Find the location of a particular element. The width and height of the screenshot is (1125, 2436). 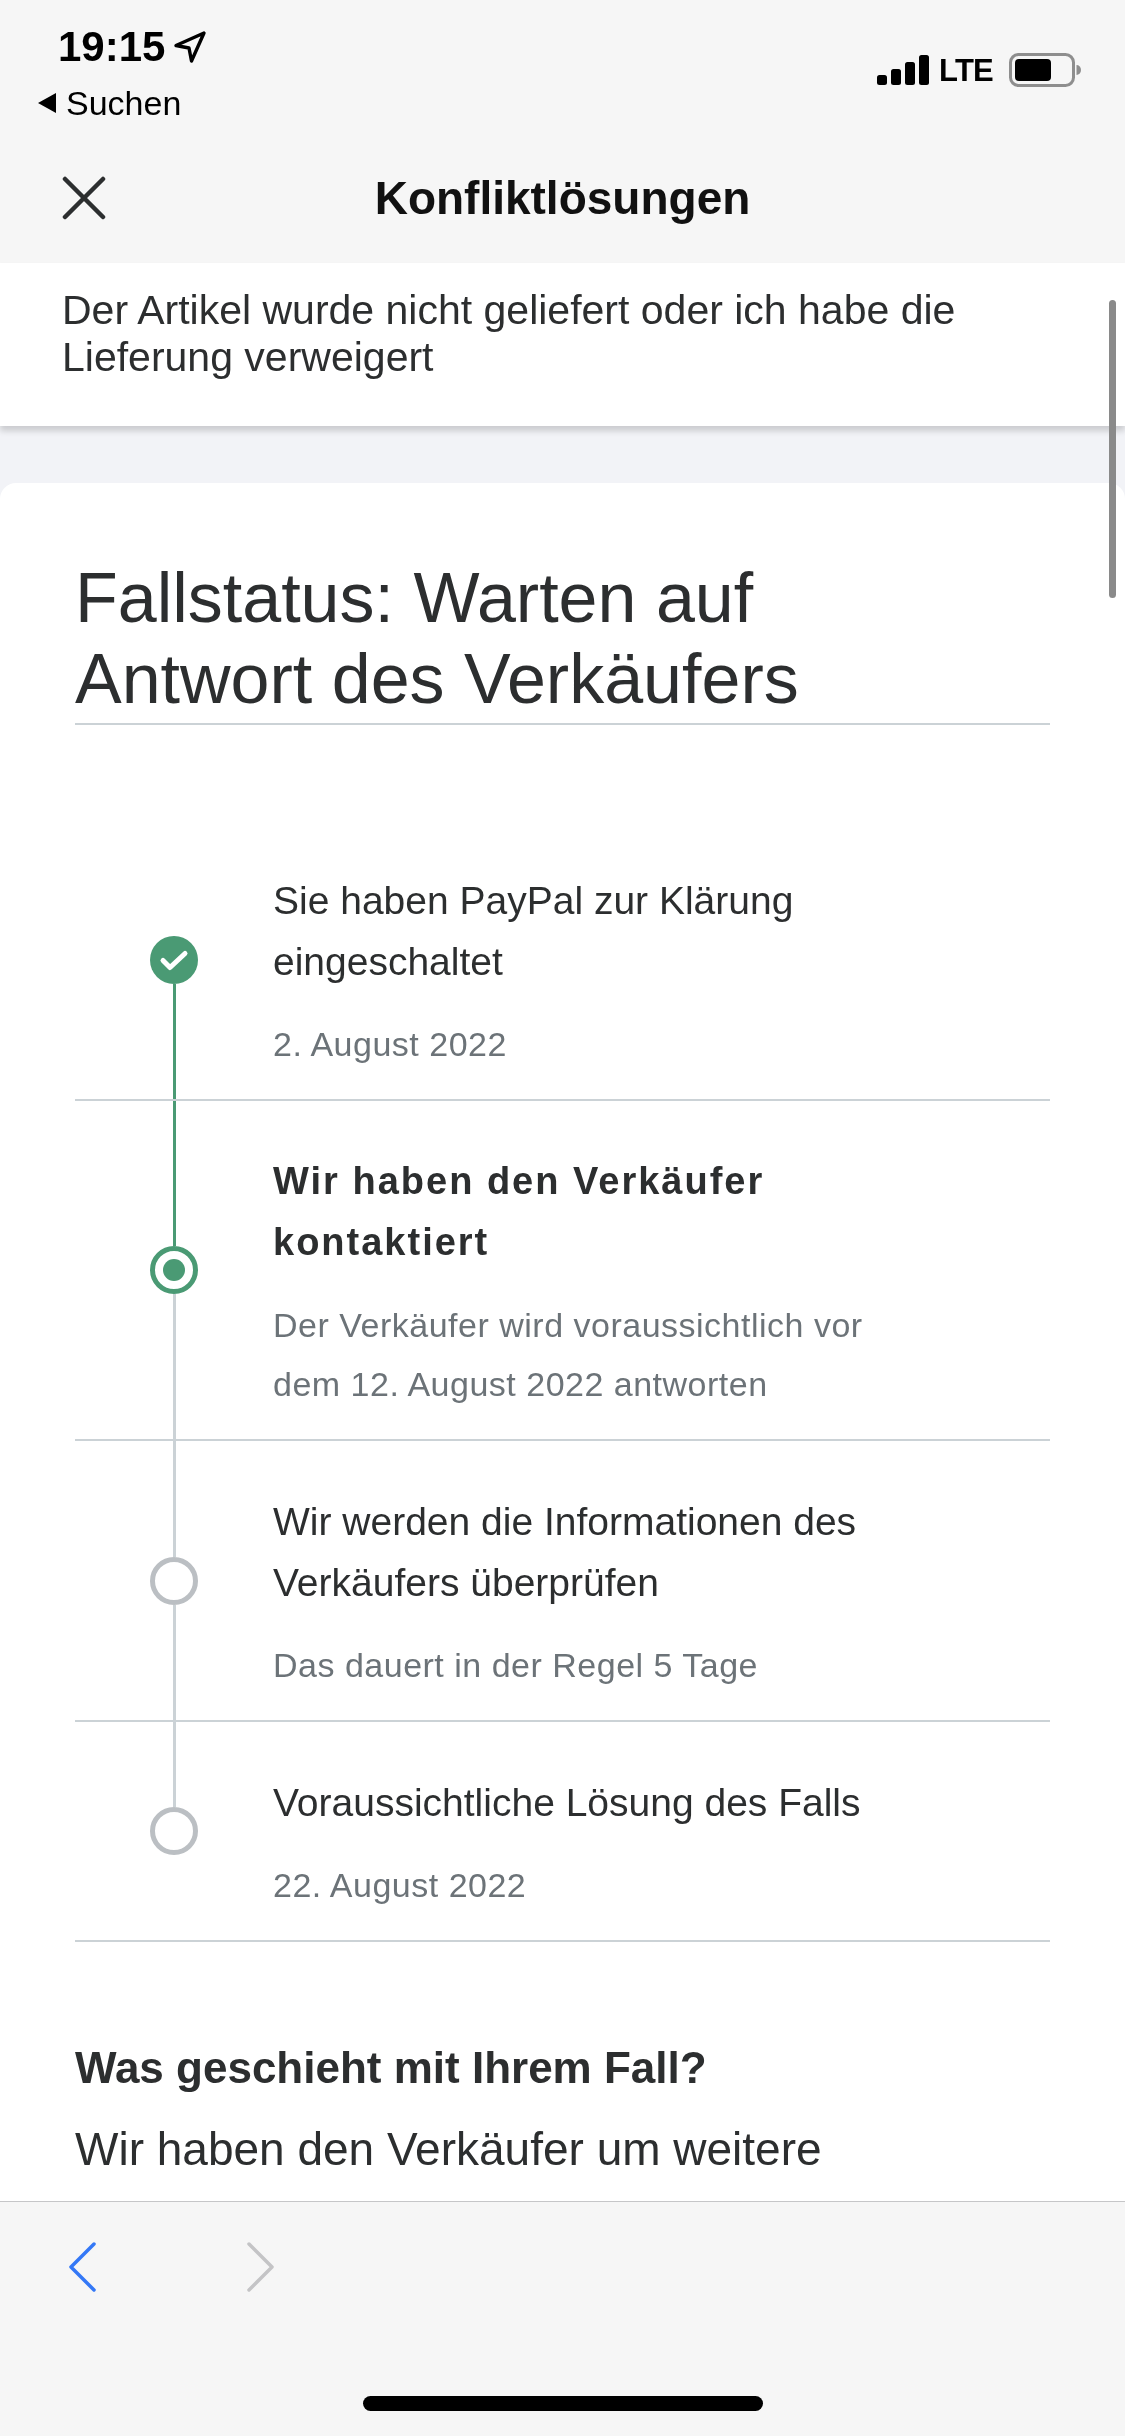

network-type: LTE is located at coordinates (966, 70).